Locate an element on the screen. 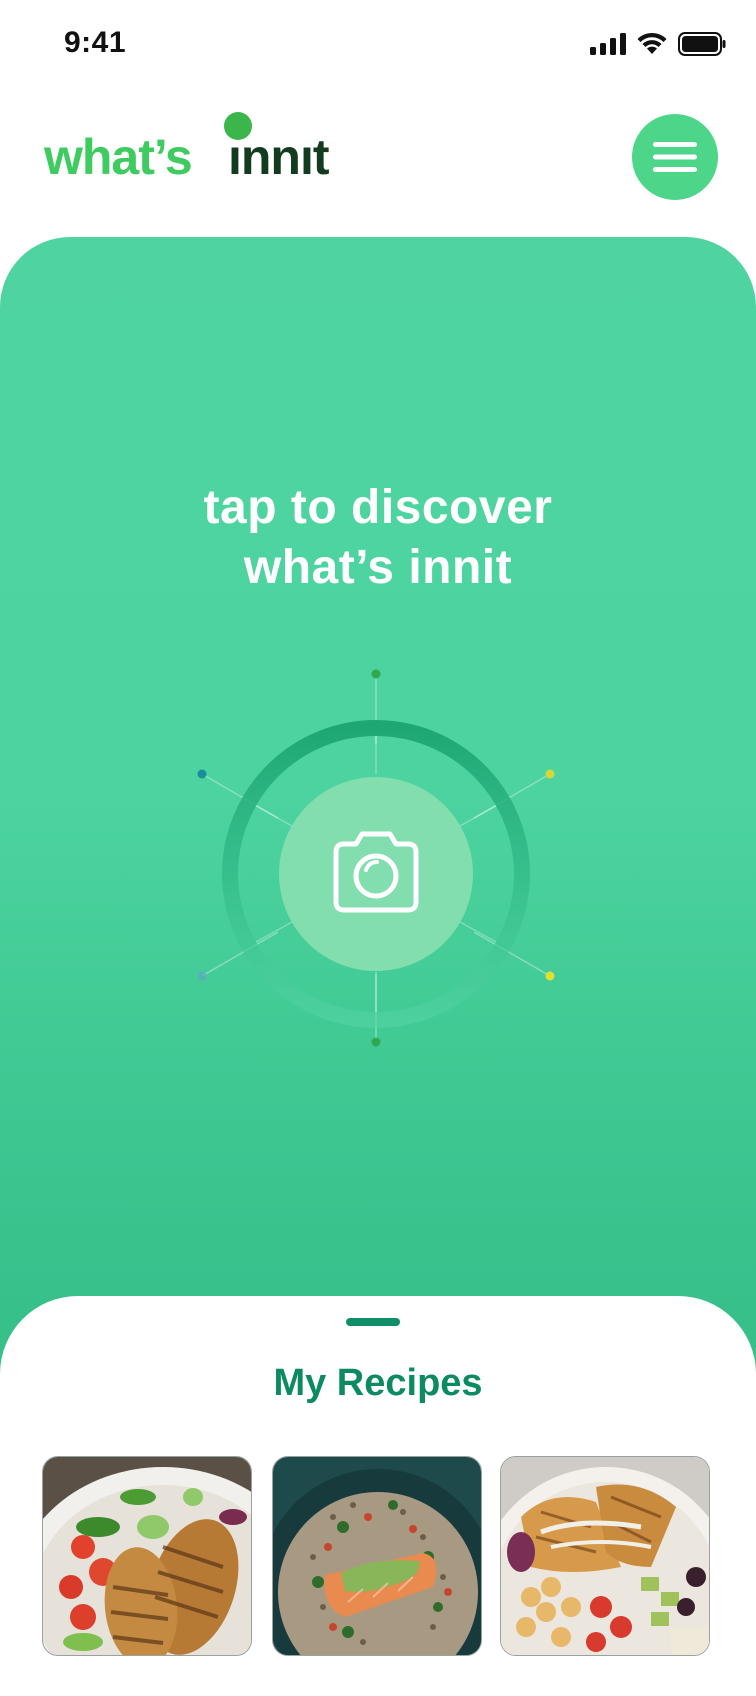 The width and height of the screenshot is (756, 1696). scanner-dot-top is located at coordinates (376, 674).